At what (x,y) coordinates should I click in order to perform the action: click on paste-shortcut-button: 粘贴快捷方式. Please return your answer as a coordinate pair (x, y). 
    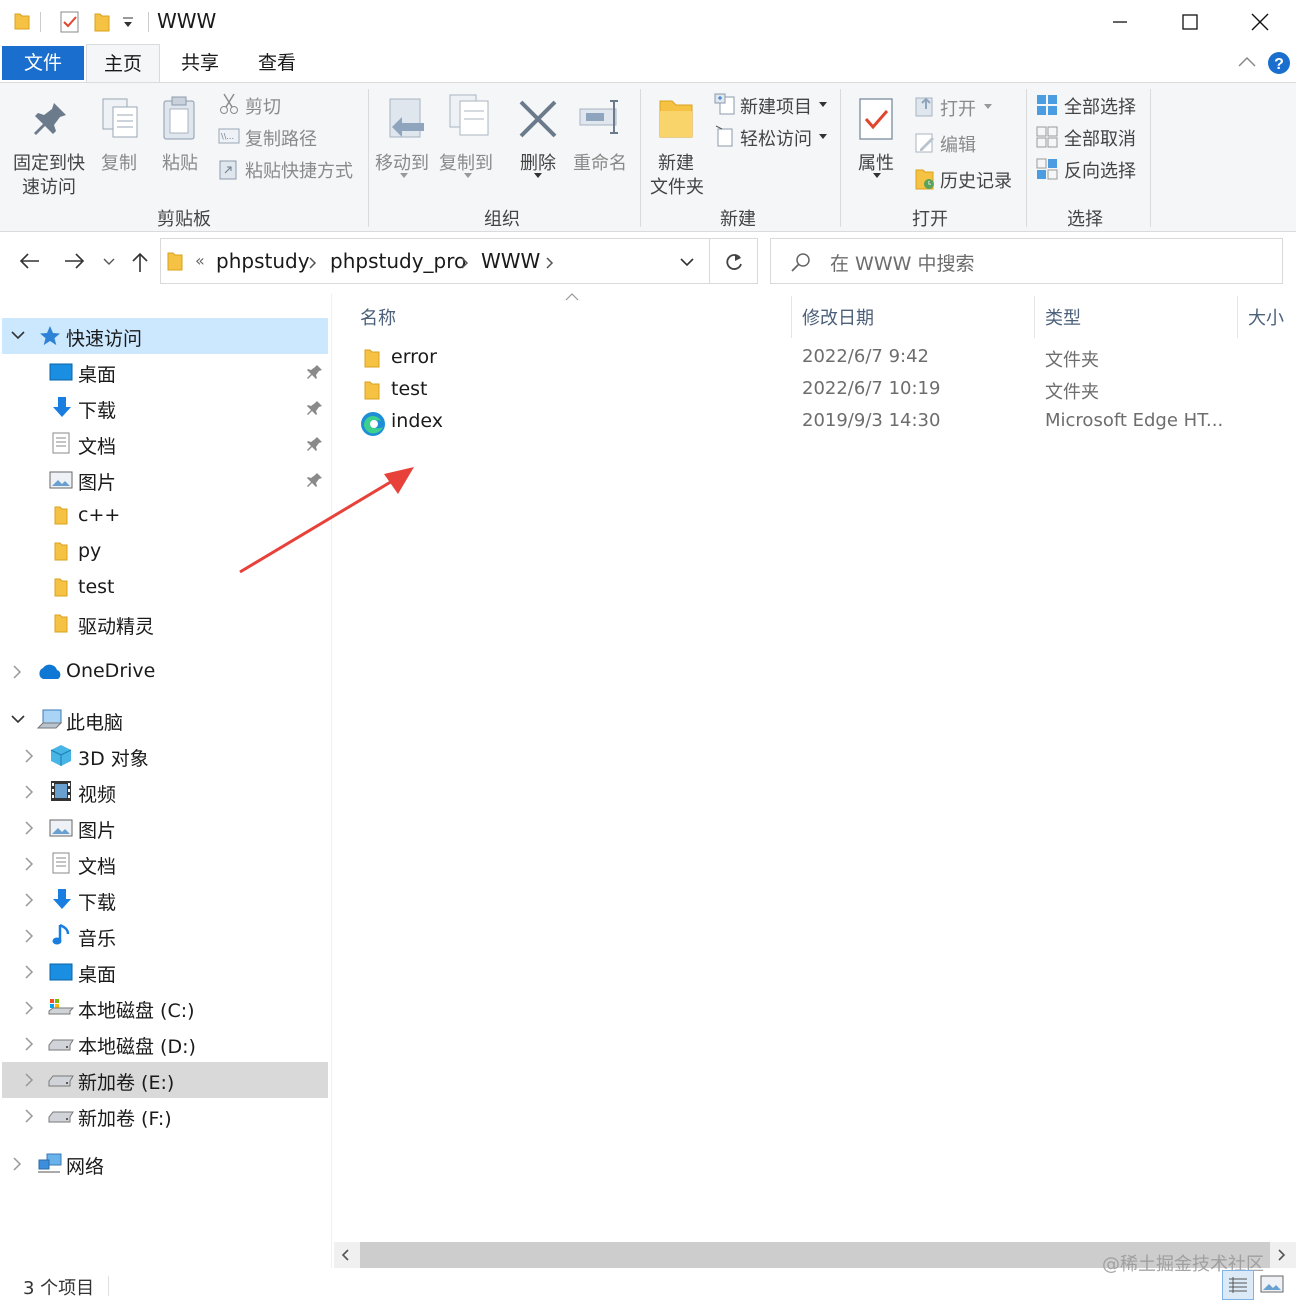
    Looking at the image, I should click on (291, 169).